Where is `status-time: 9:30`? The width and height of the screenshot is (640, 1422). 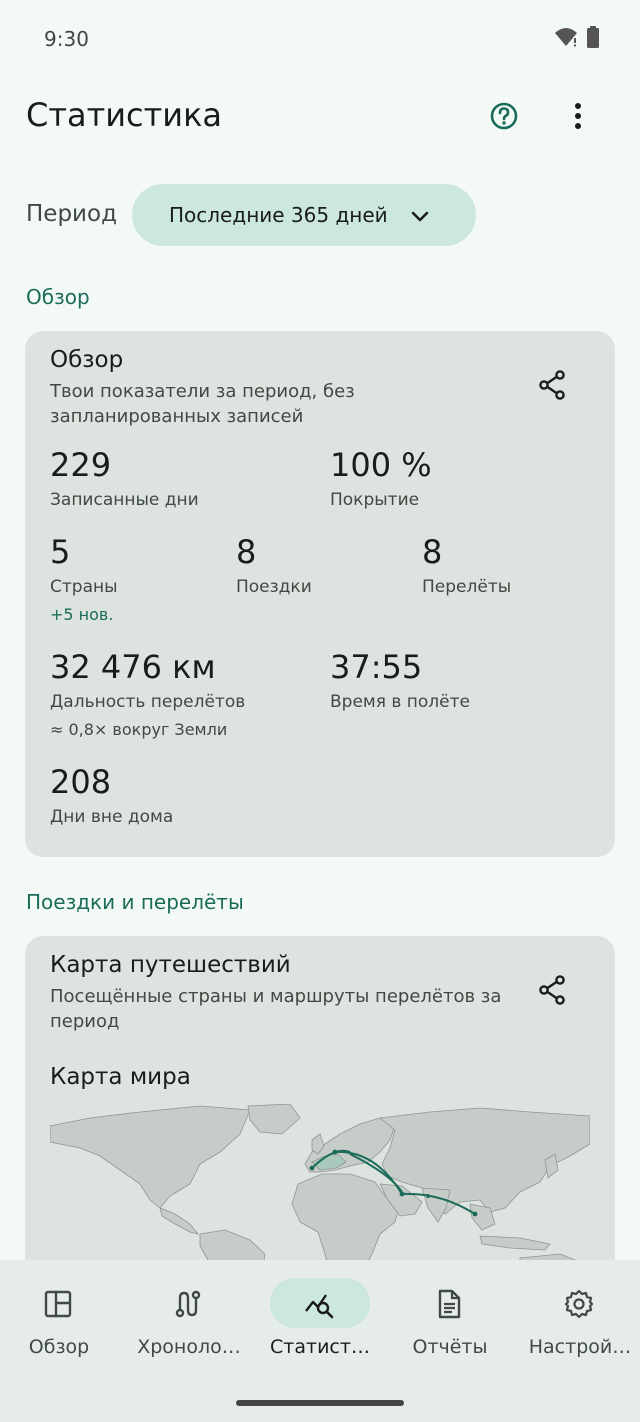 status-time: 9:30 is located at coordinates (66, 39).